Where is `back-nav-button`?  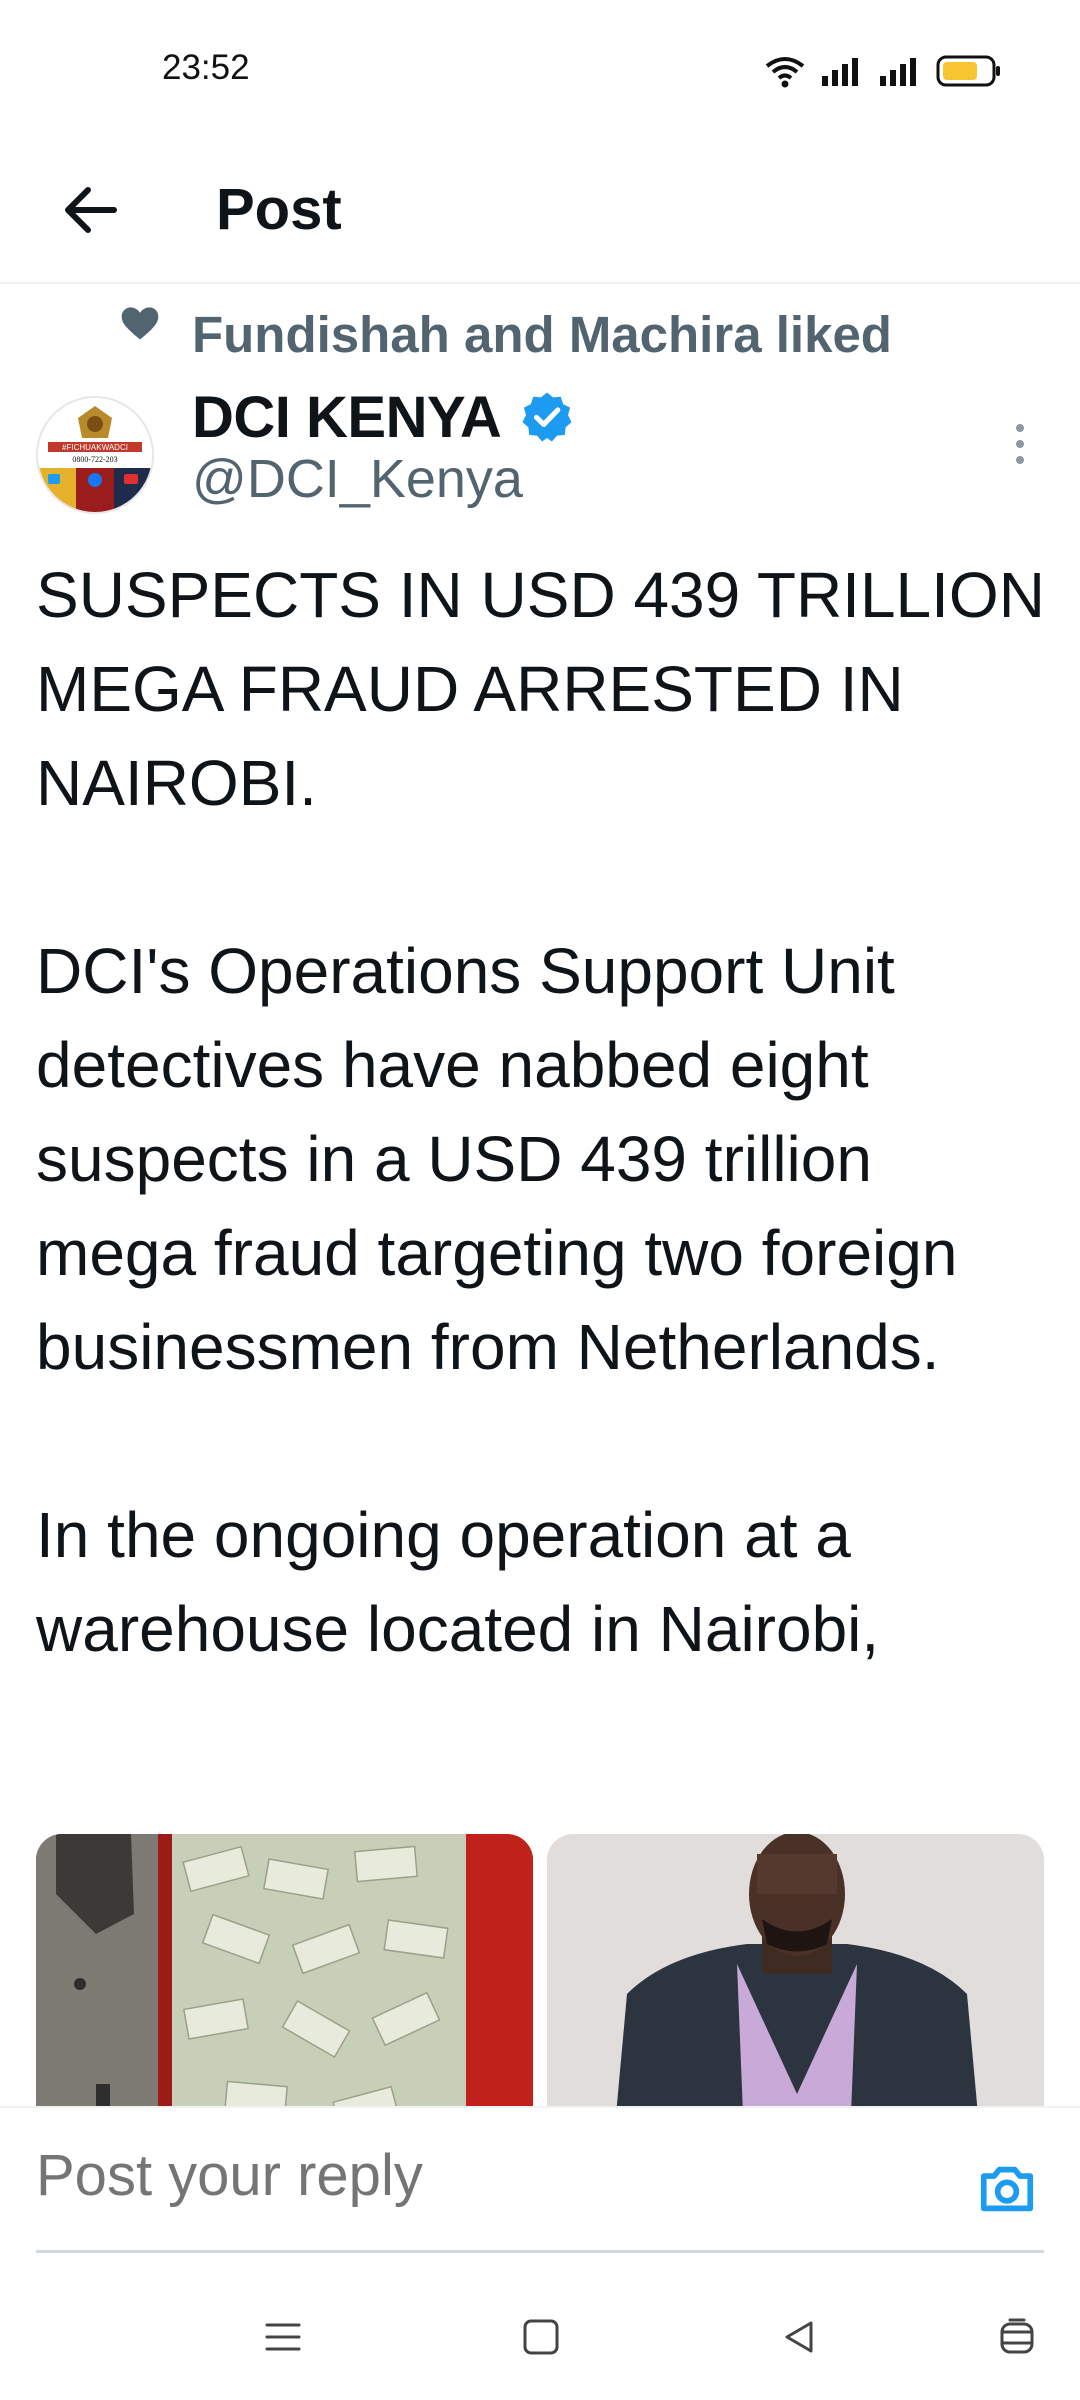
back-nav-button is located at coordinates (799, 2337).